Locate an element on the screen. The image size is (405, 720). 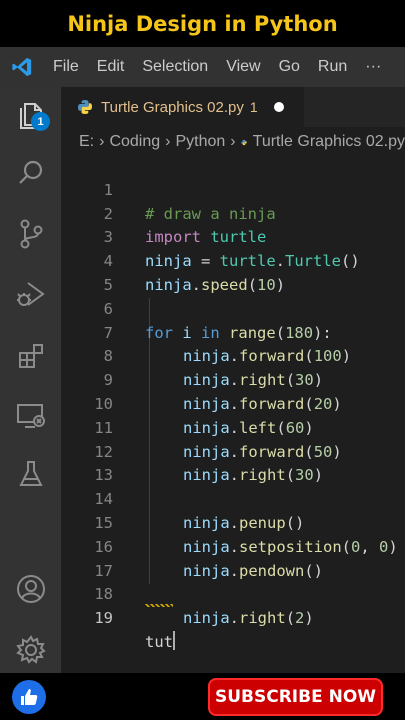
subscribe-button: SUBSCRIBE NOW is located at coordinates (295, 697).